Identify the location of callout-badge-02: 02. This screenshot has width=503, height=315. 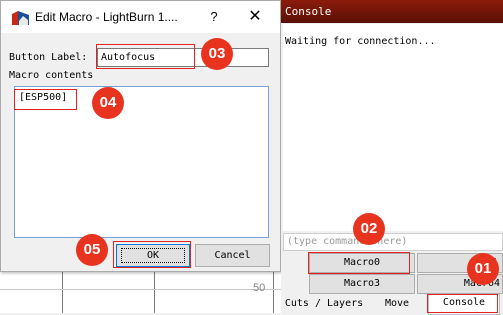
(369, 229).